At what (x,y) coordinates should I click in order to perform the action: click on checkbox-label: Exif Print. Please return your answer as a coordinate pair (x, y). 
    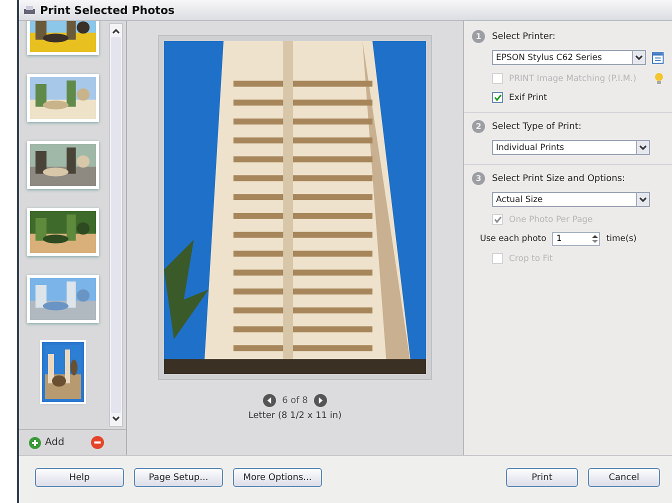
    Looking at the image, I should click on (528, 97).